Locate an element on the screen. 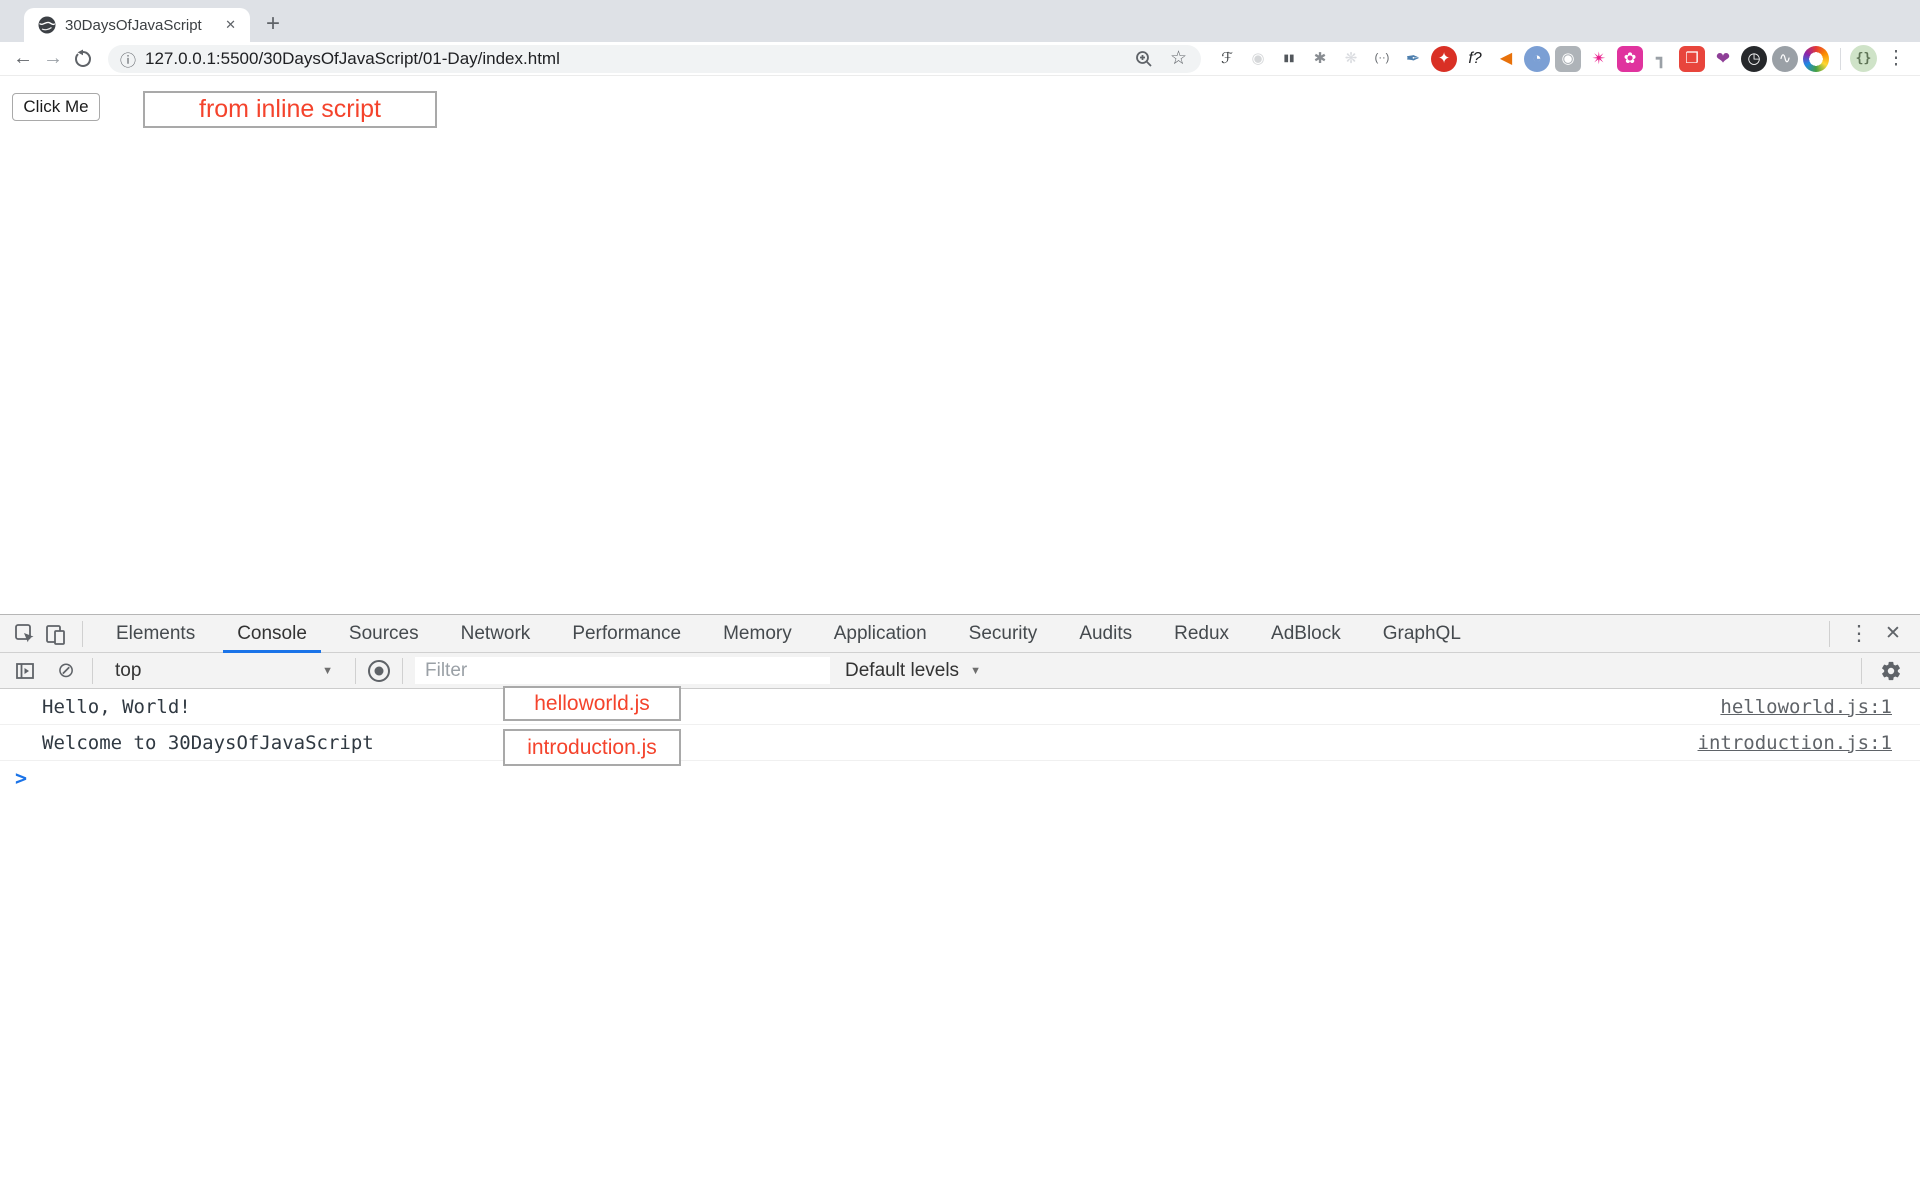  devtools-tab-sources: Sources is located at coordinates (384, 634).